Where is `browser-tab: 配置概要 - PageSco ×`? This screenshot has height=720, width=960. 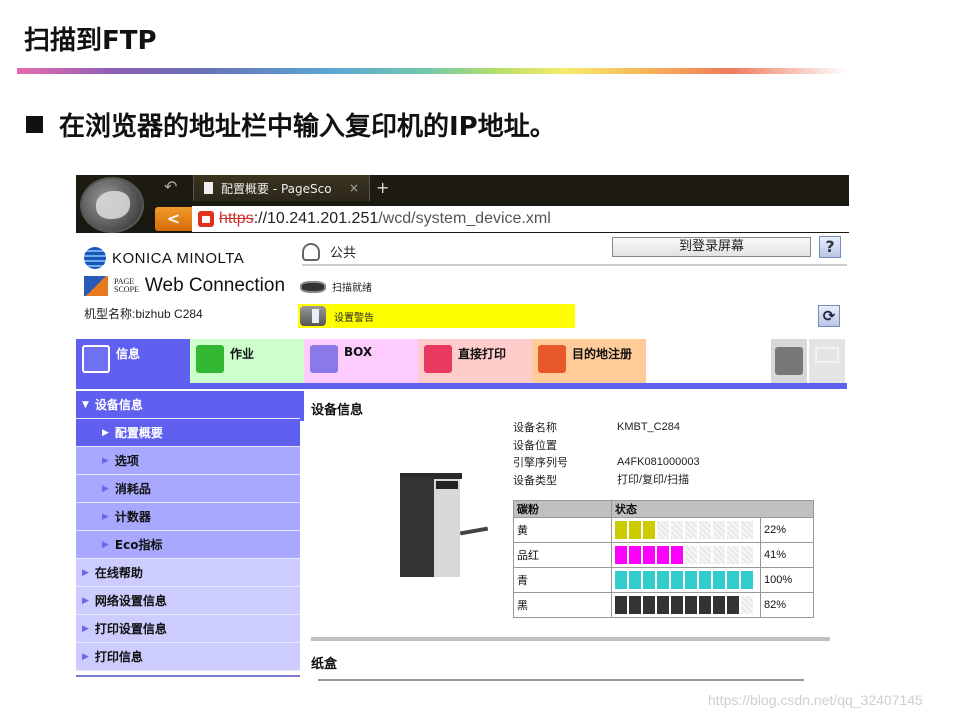 browser-tab: 配置概要 - PageSco × is located at coordinates (281, 188).